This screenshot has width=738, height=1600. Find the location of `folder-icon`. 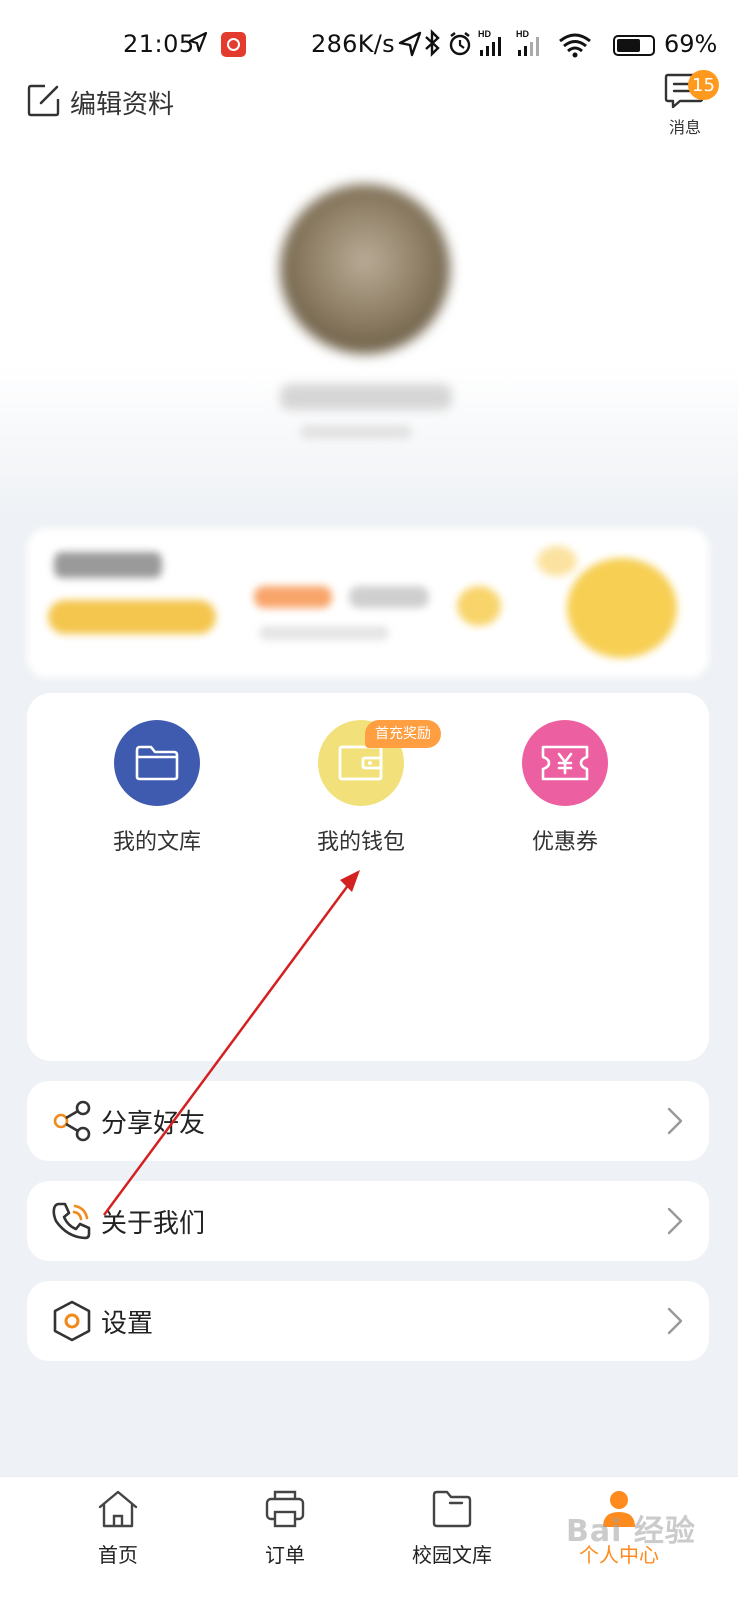

folder-icon is located at coordinates (157, 763).